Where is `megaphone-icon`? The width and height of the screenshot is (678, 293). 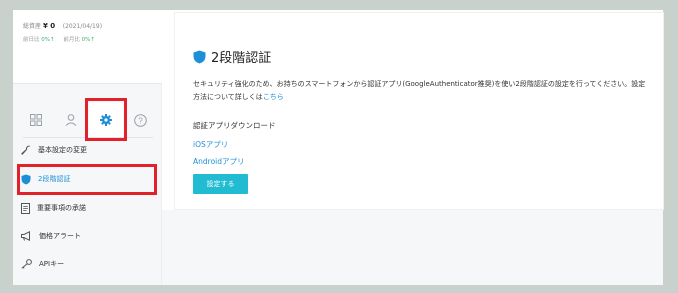 megaphone-icon is located at coordinates (25, 236).